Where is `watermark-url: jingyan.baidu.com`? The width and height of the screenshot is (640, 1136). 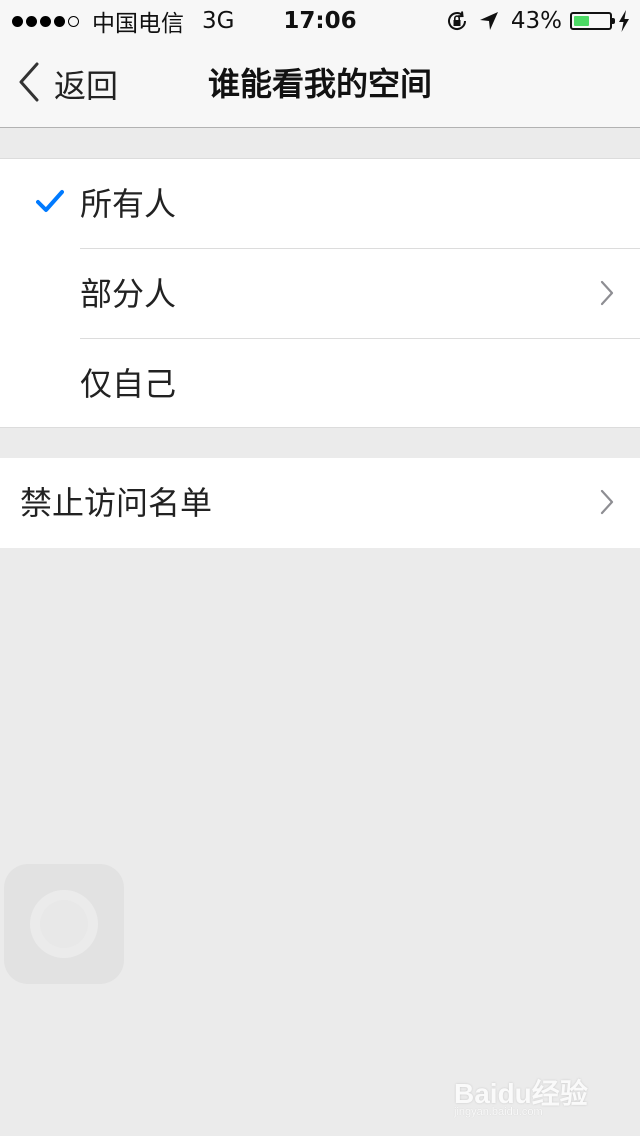
watermark-url: jingyan.baidu.com is located at coordinates (498, 1112).